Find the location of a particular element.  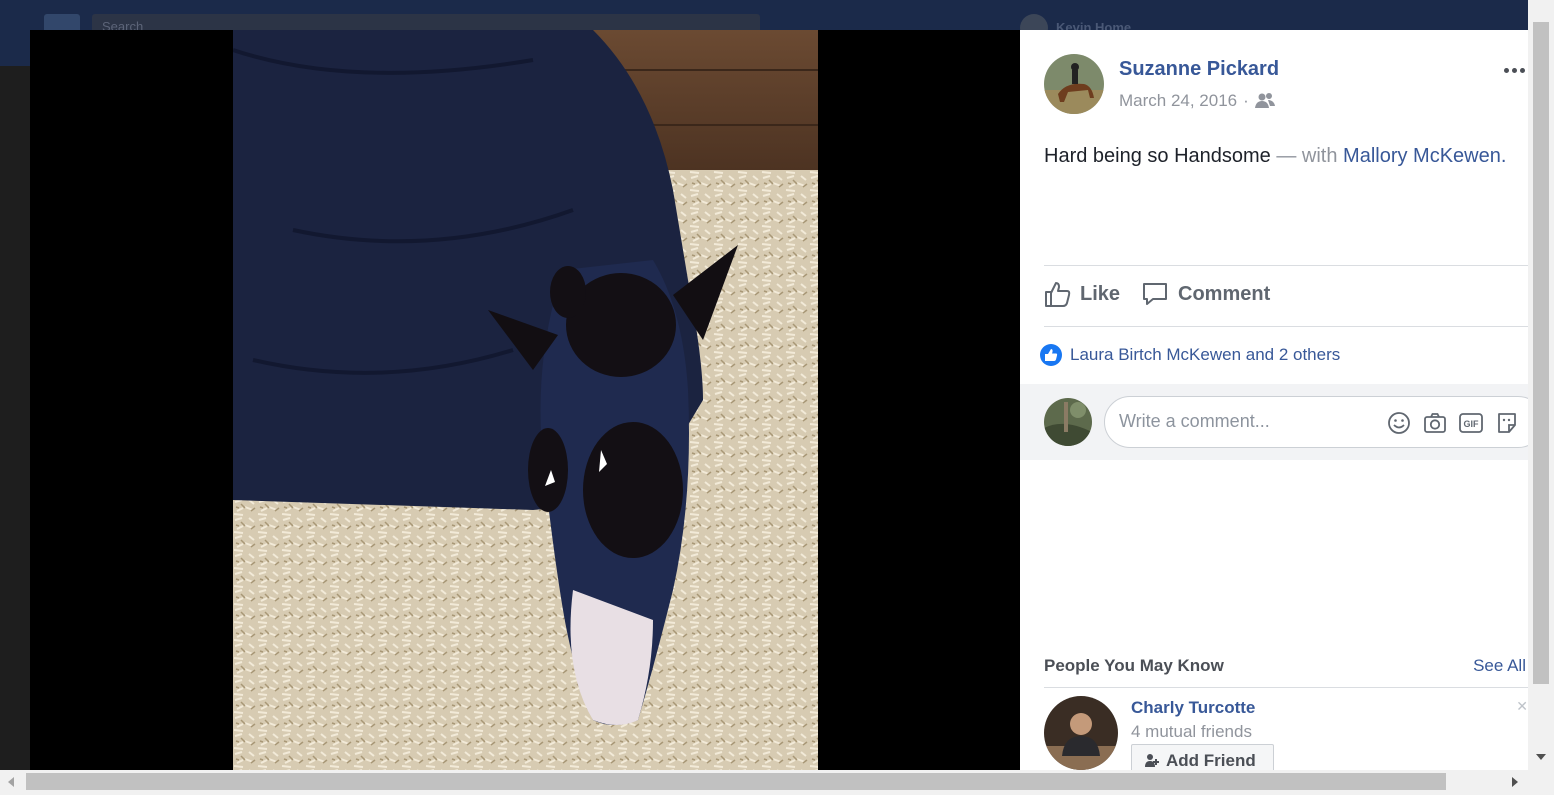

more-options-icon is located at coordinates (1516, 70).